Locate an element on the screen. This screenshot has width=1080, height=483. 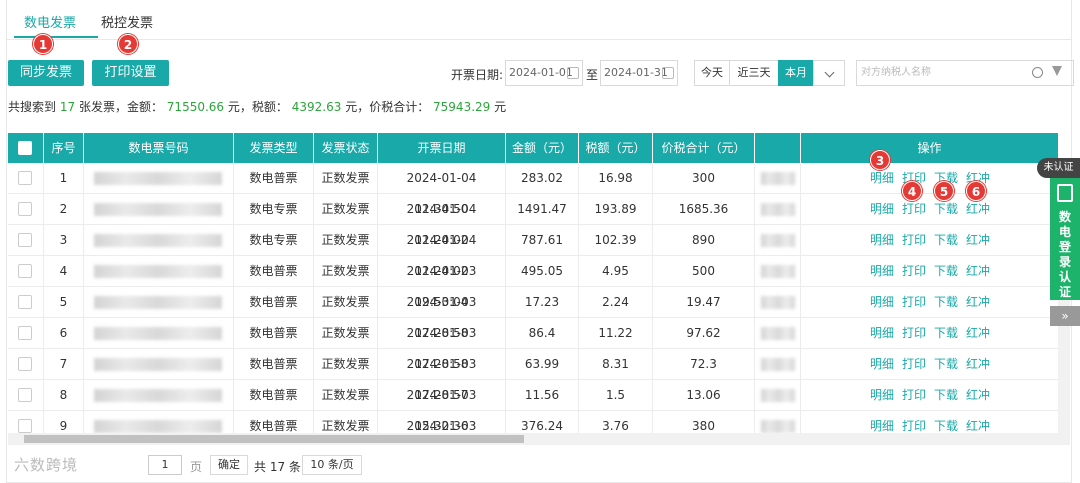
calendar-icon is located at coordinates (668, 73).